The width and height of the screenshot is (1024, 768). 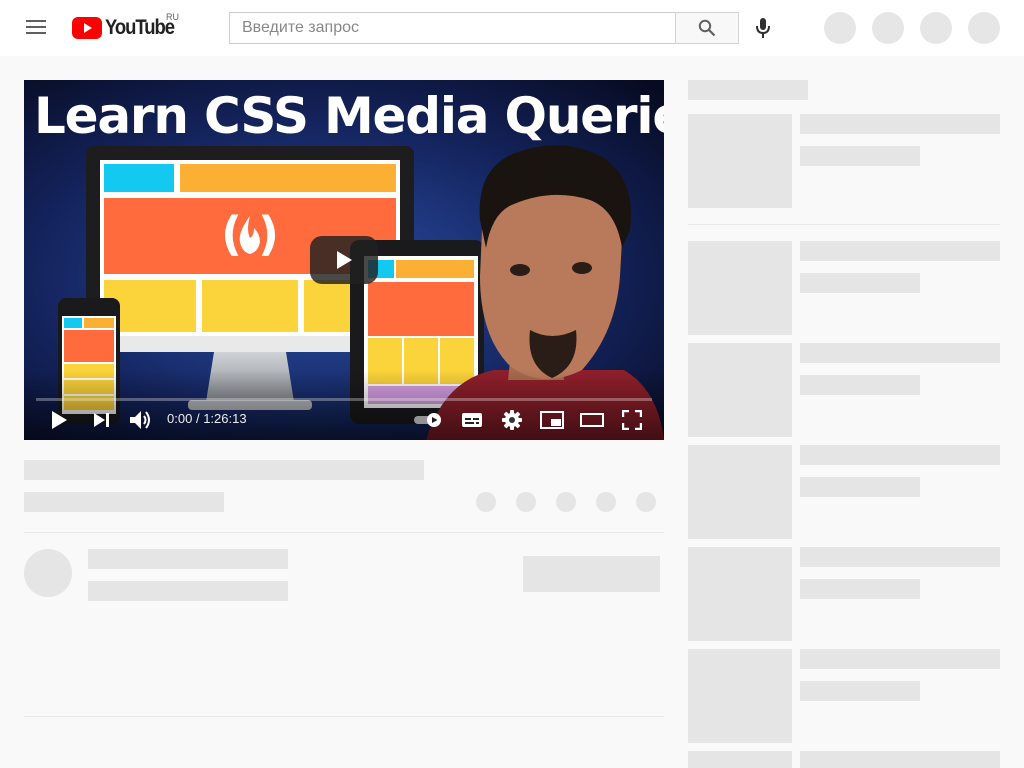 I want to click on menu-icon, so click(x=36, y=27).